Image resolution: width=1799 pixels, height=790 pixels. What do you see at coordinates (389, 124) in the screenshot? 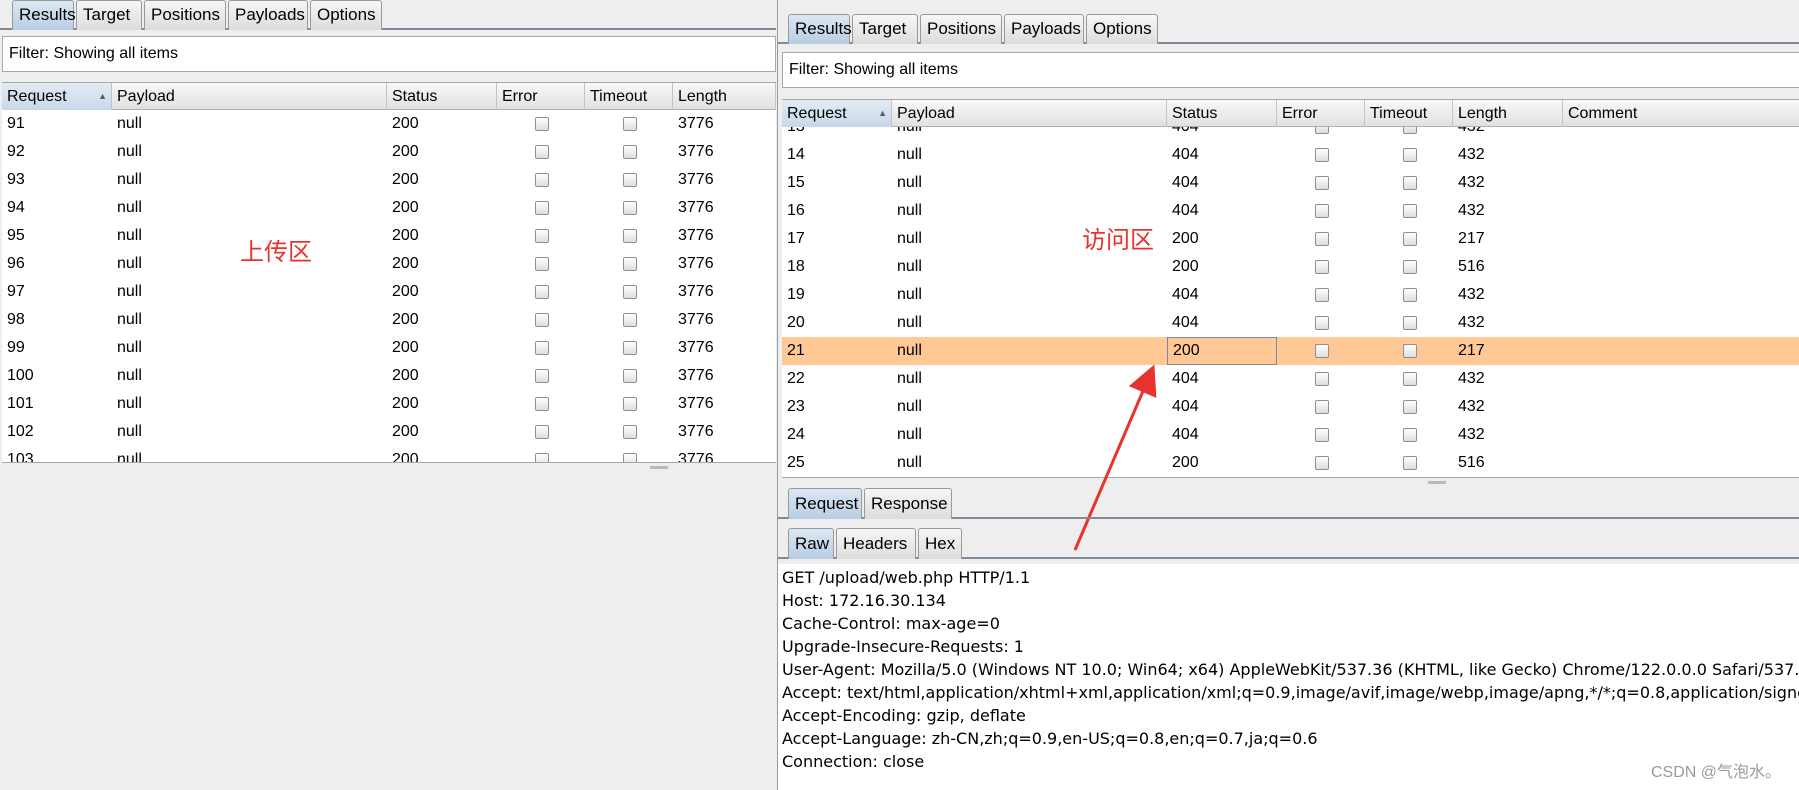
I see `table-row: 91 null 200 3776` at bounding box center [389, 124].